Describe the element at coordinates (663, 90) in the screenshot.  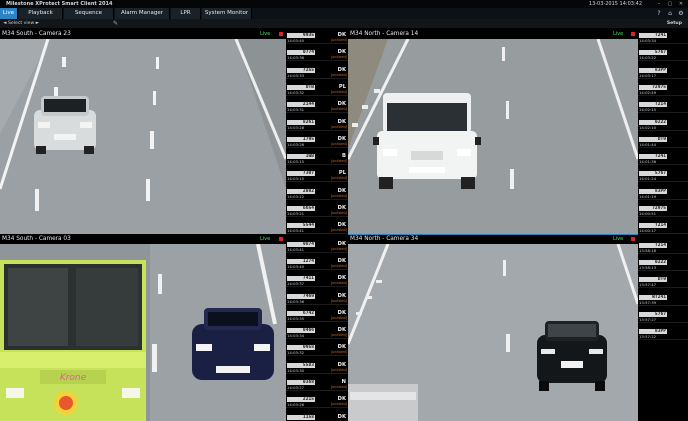
I see `lpr-entry: 72975 14:02:49` at that location.